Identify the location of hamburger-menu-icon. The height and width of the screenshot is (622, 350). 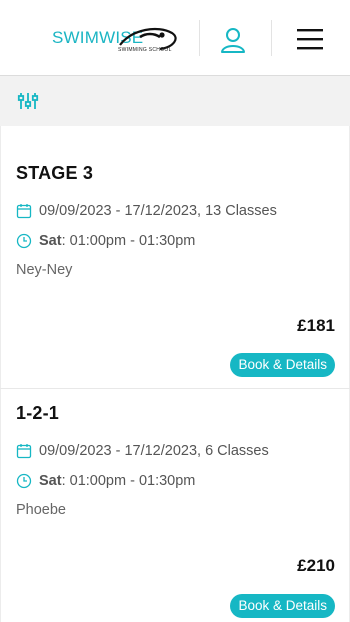
(310, 39).